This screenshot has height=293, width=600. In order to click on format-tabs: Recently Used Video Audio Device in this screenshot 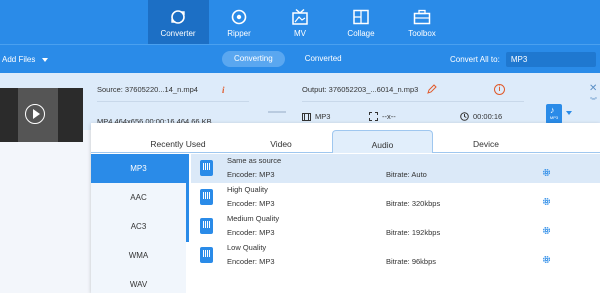, I will do `click(345, 138)`.